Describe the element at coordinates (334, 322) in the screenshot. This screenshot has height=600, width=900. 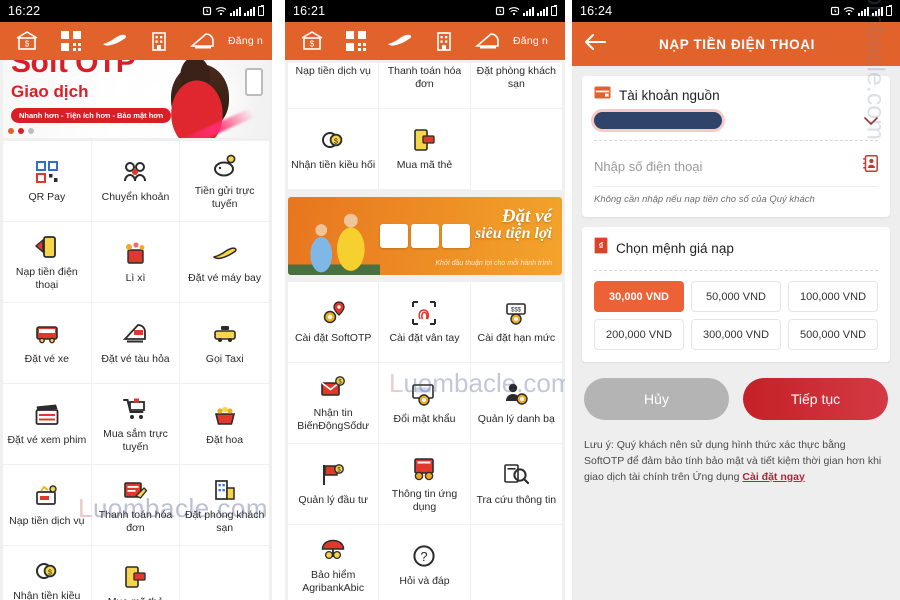
I see `service-cell: Cài đặt SoftOTP` at that location.